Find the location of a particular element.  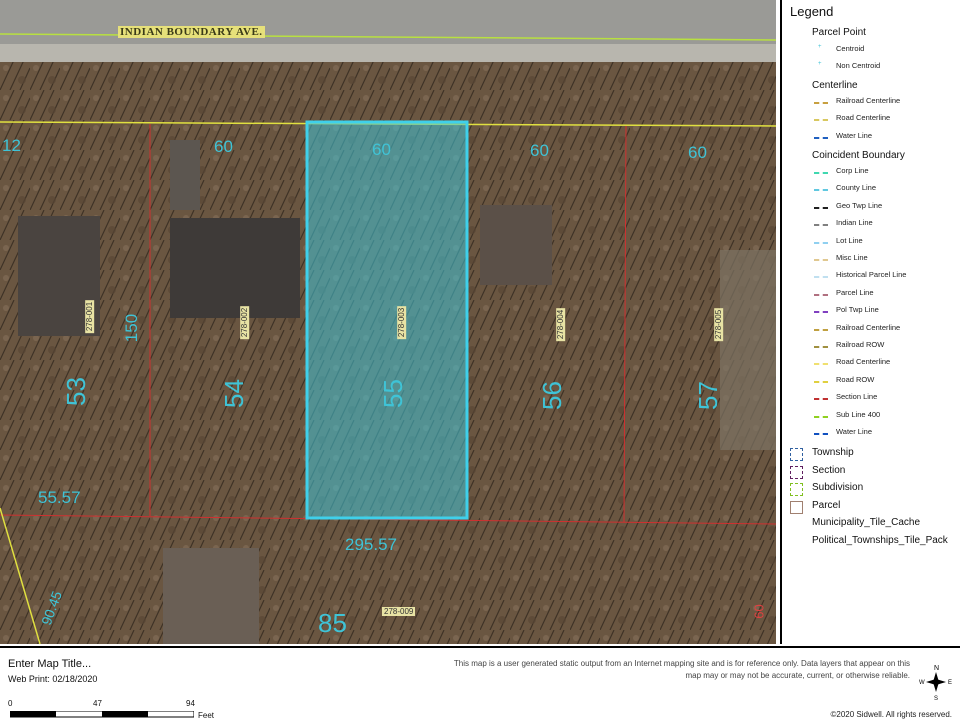

road-label: INDIAN BOUNDARY AVE. is located at coordinates (191, 32).